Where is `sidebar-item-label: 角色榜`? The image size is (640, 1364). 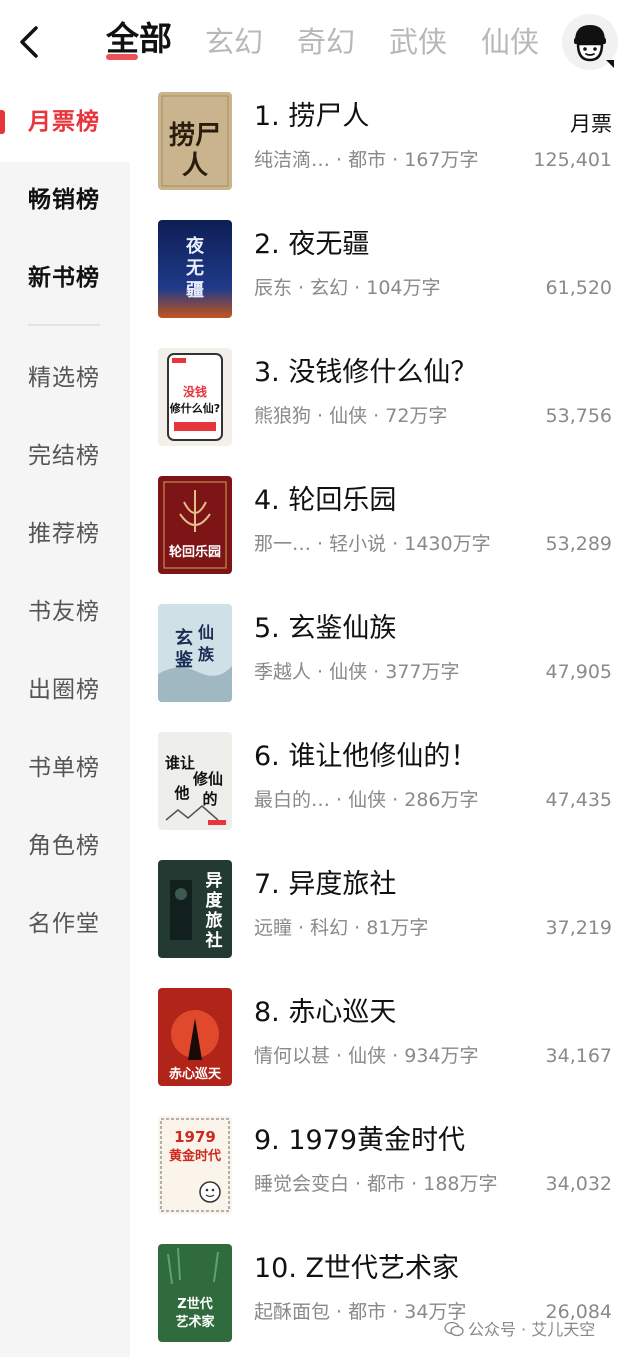
sidebar-item-label: 角色榜 is located at coordinates (64, 846).